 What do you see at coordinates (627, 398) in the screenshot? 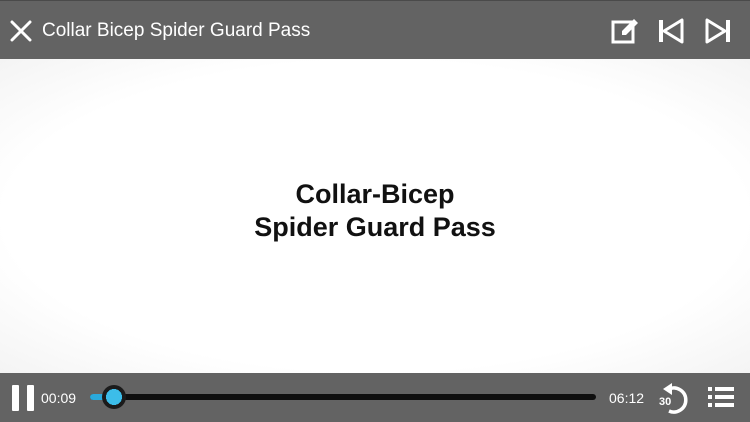
I see `total-duration: 06:12` at bounding box center [627, 398].